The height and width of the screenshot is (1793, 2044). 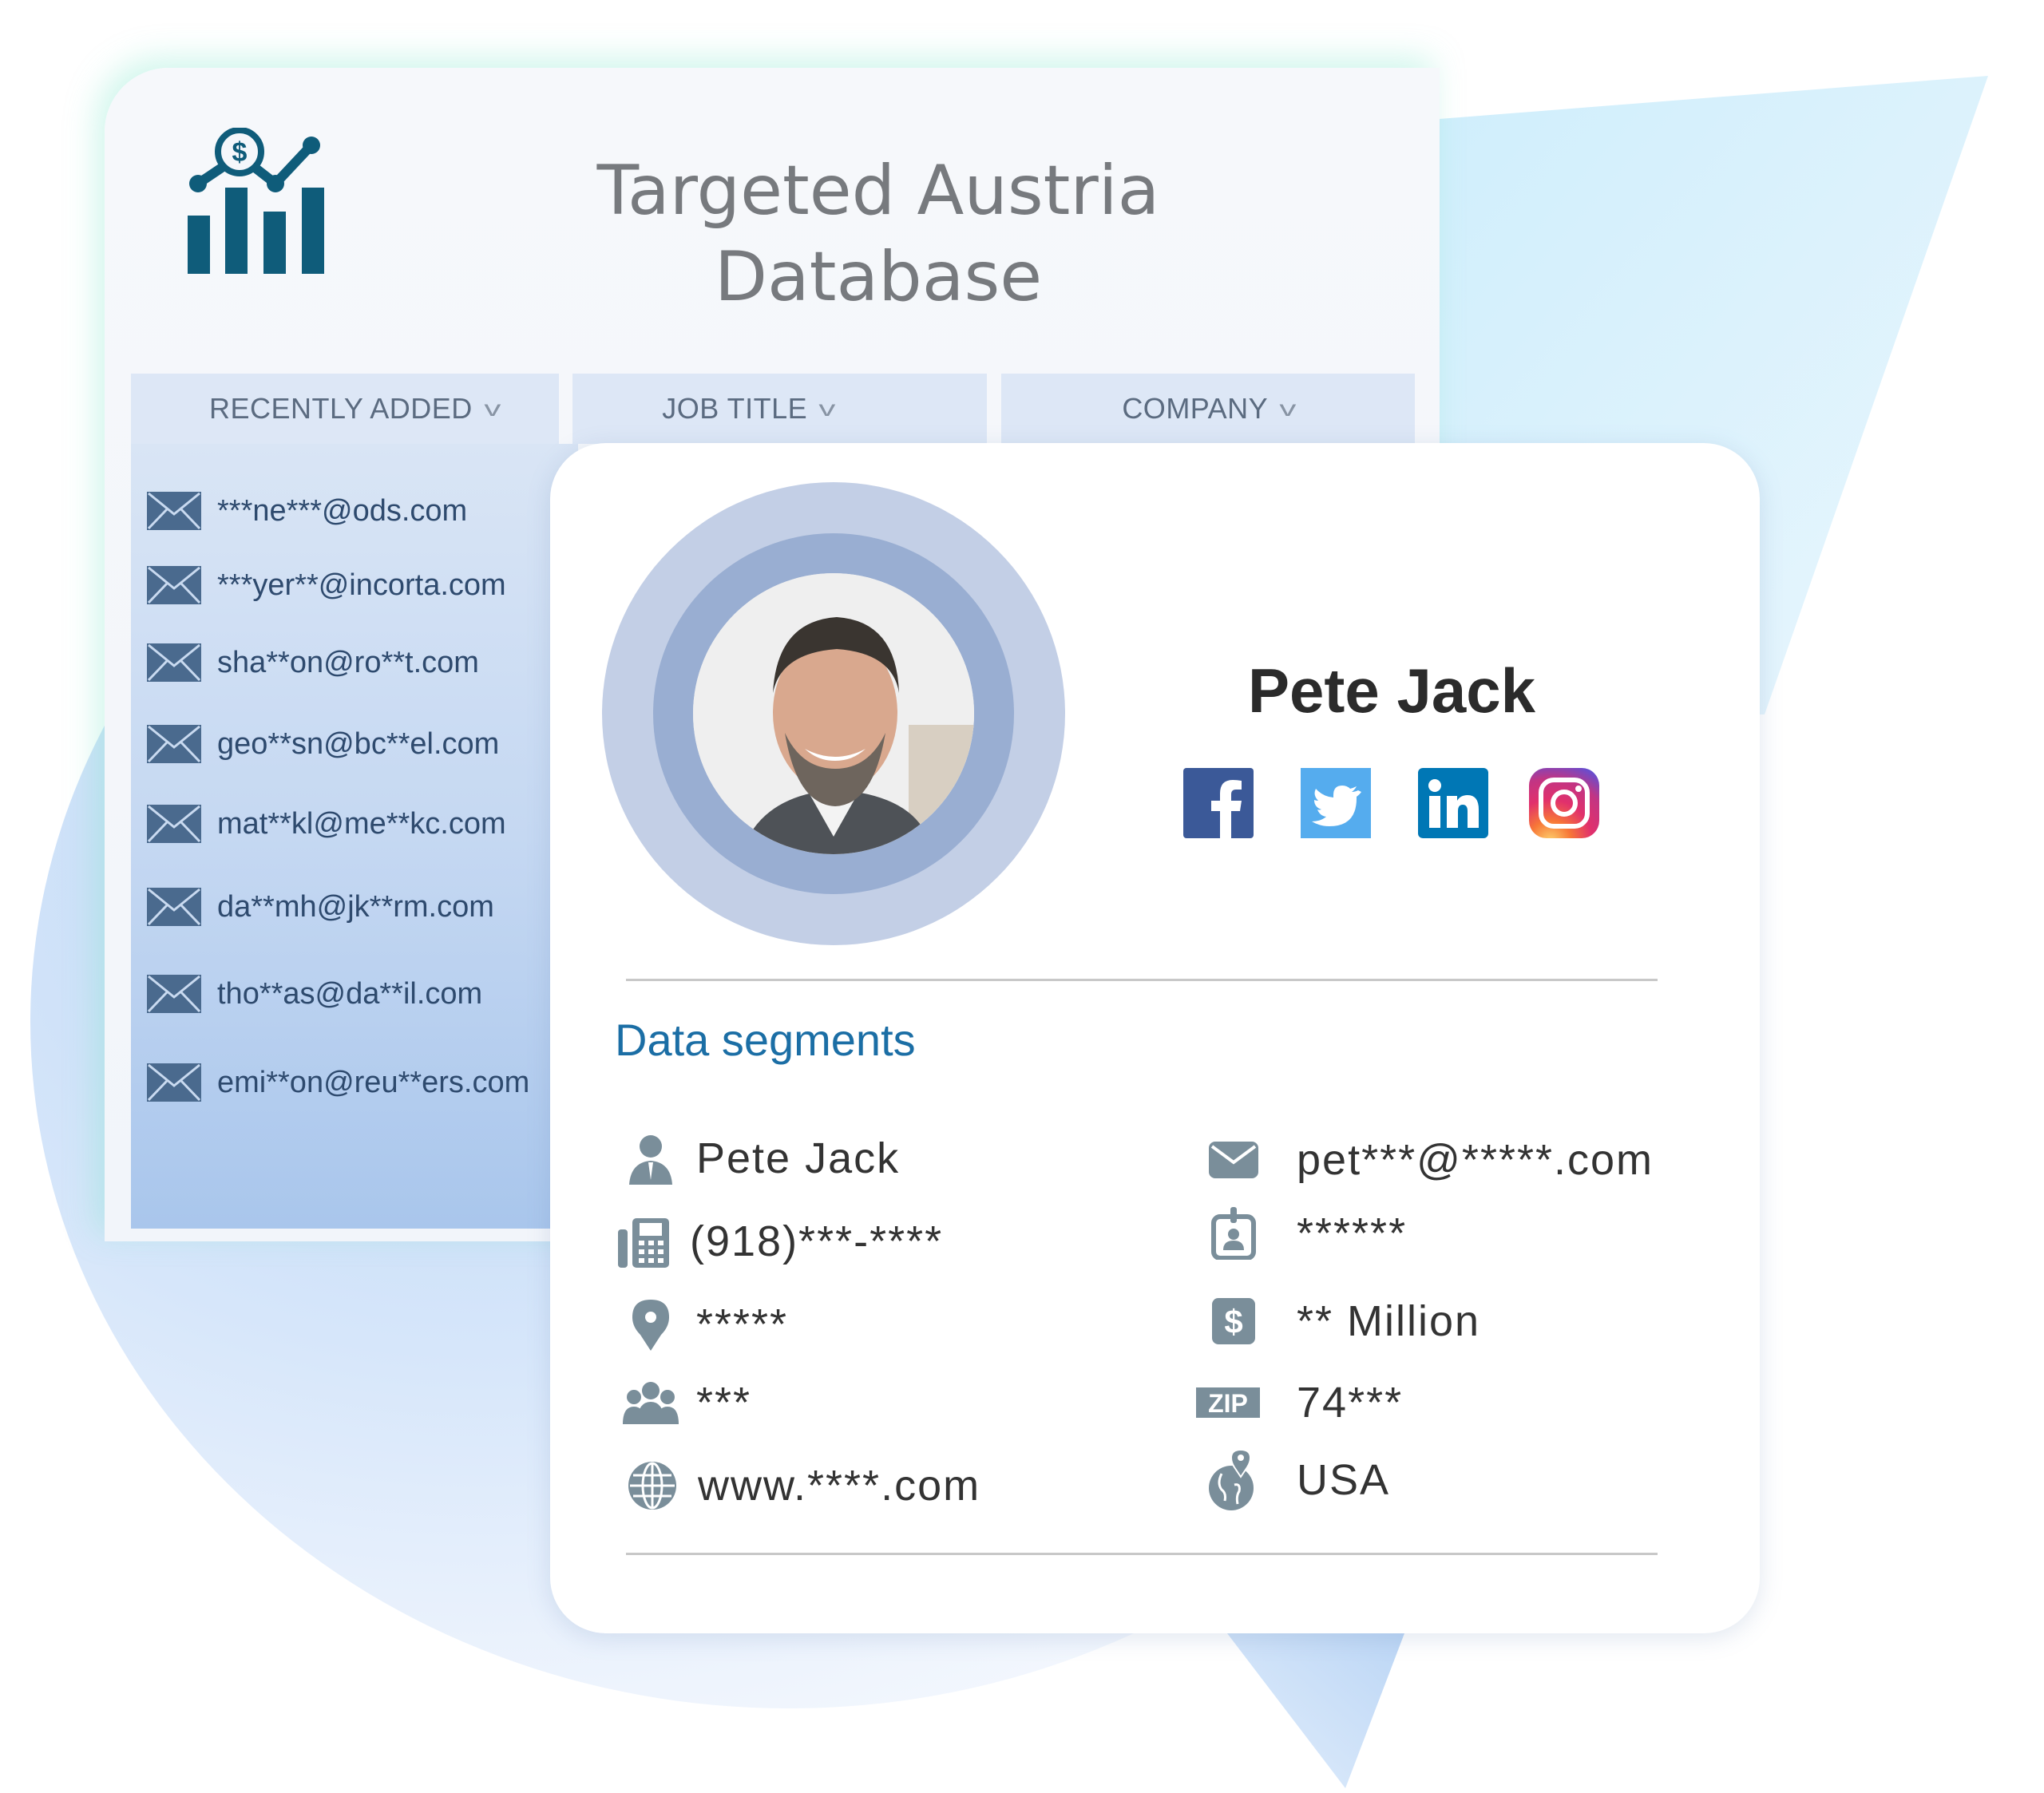 I want to click on email-text: da**mh@jk**rm.com, so click(x=355, y=906).